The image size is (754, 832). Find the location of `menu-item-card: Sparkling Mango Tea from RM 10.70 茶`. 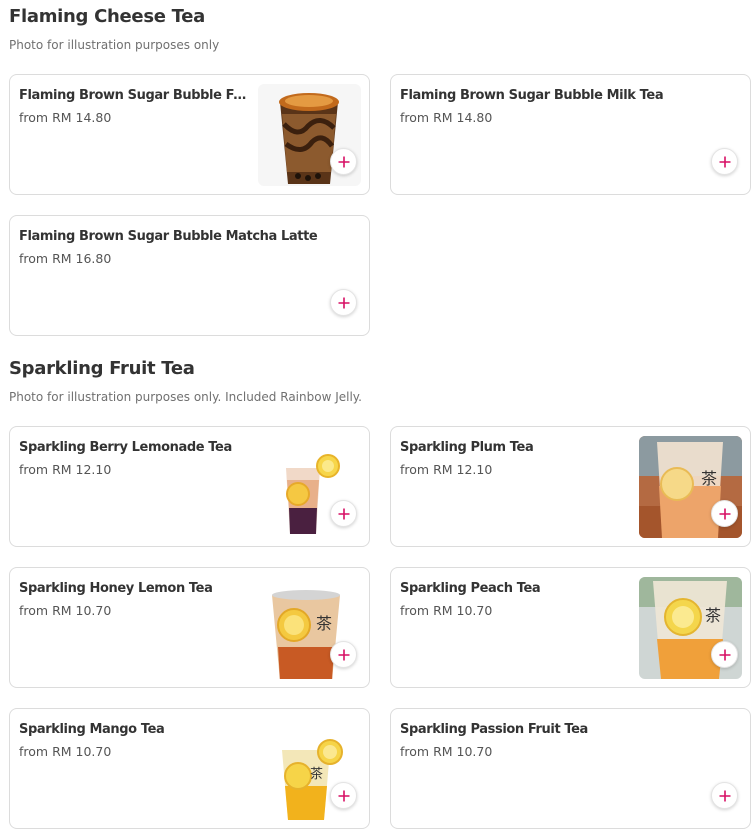

menu-item-card: Sparkling Mango Tea from RM 10.70 茶 is located at coordinates (189, 768).